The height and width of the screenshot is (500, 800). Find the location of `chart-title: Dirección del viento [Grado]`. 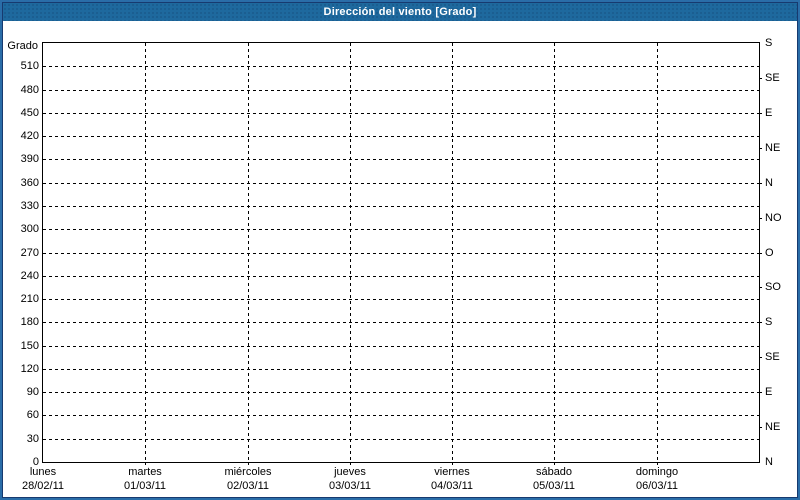

chart-title: Dirección del viento [Grado] is located at coordinates (400, 12).